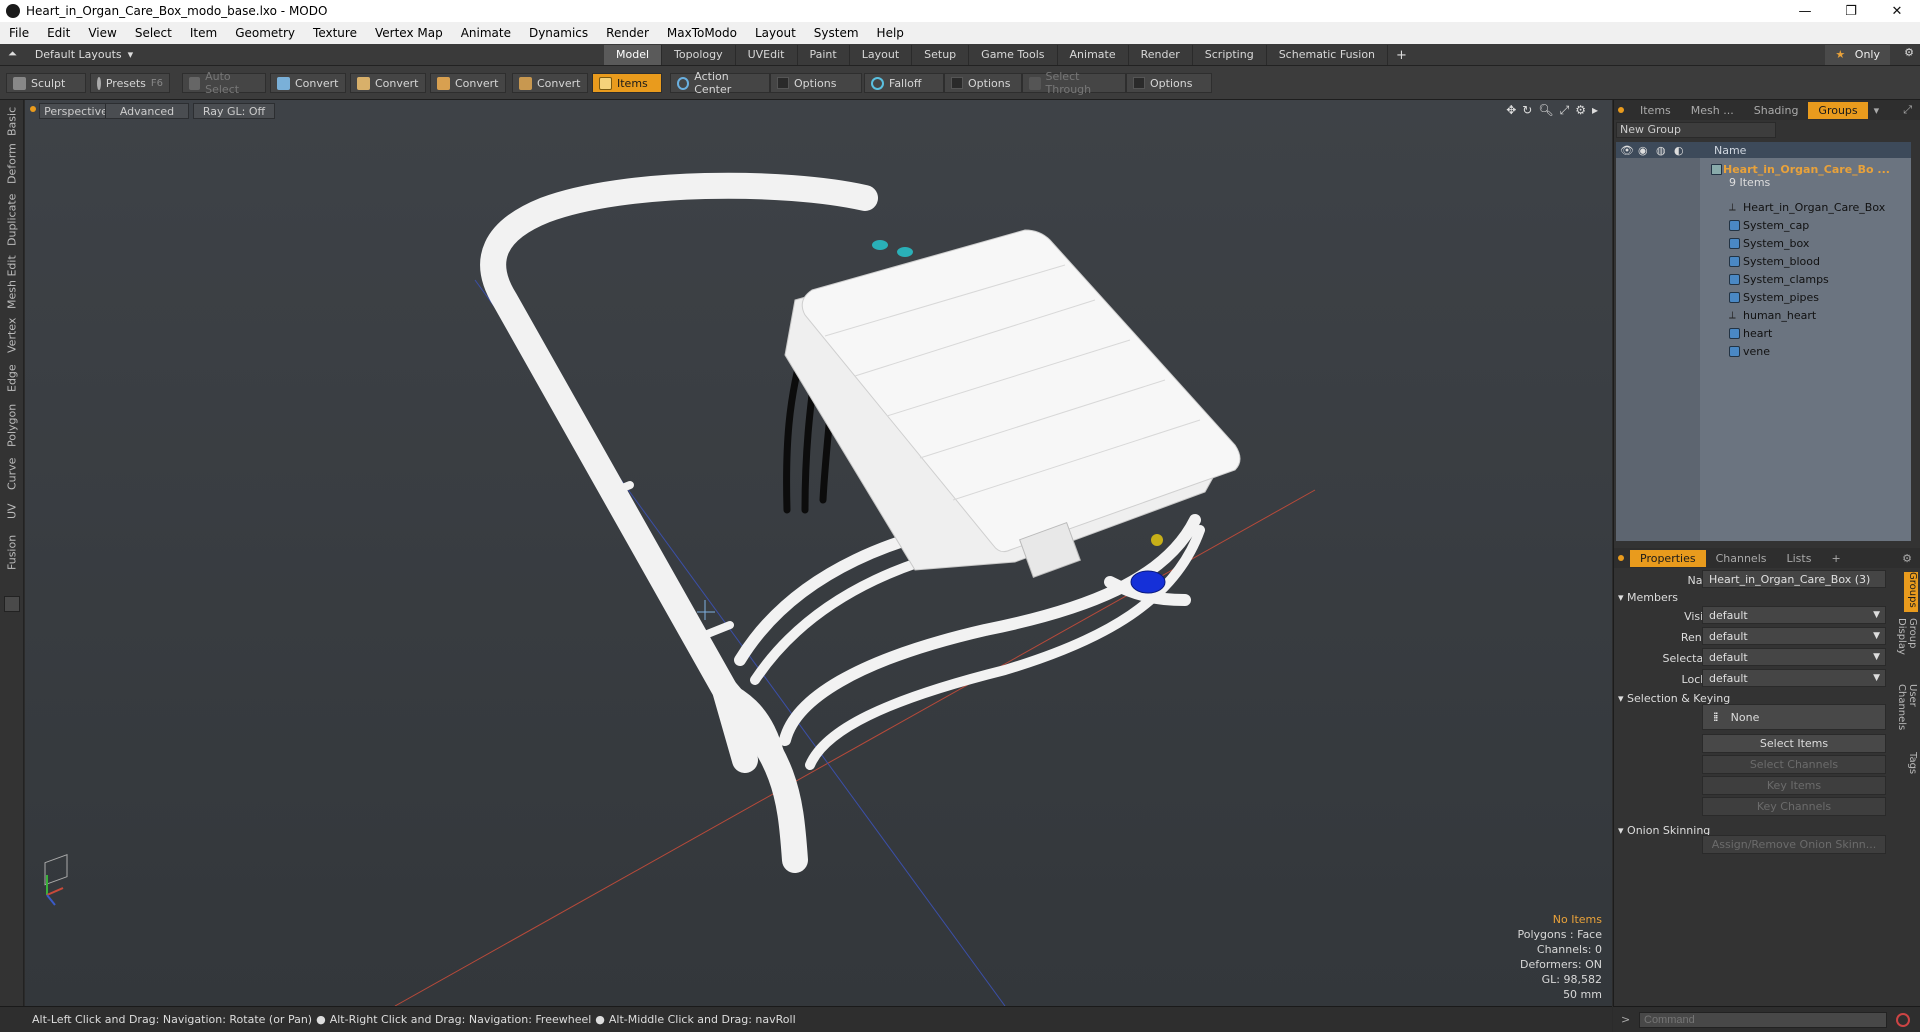 The width and height of the screenshot is (1920, 1032). I want to click on tab-vertex: Vertex, so click(12, 335).